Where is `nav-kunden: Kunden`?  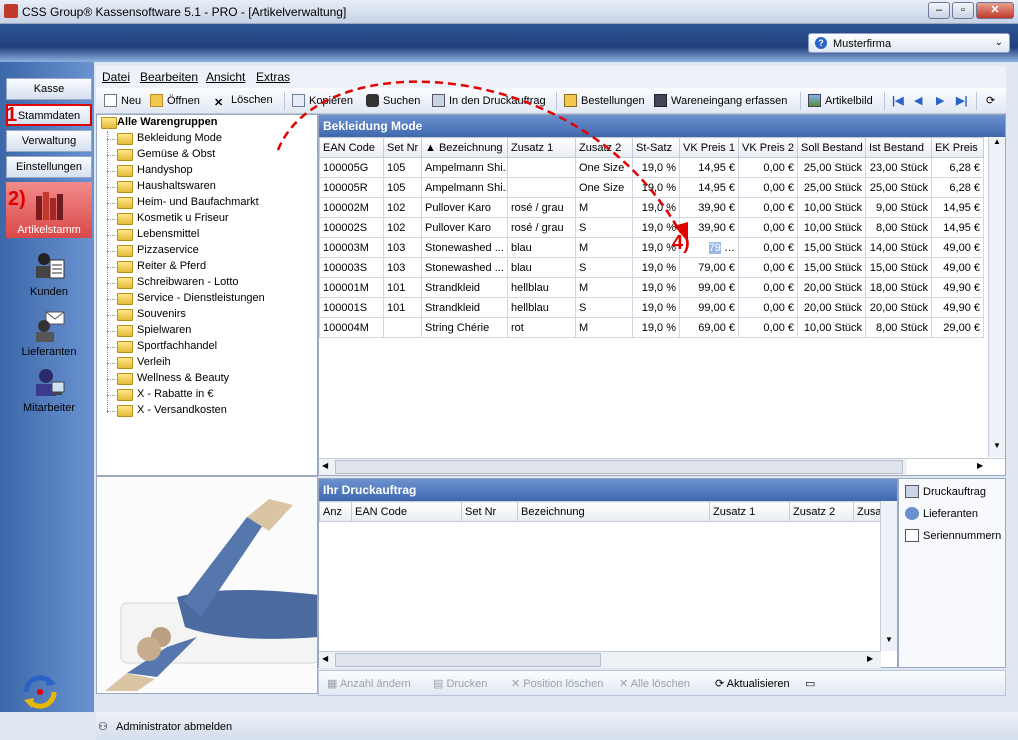 nav-kunden: Kunden is located at coordinates (49, 272).